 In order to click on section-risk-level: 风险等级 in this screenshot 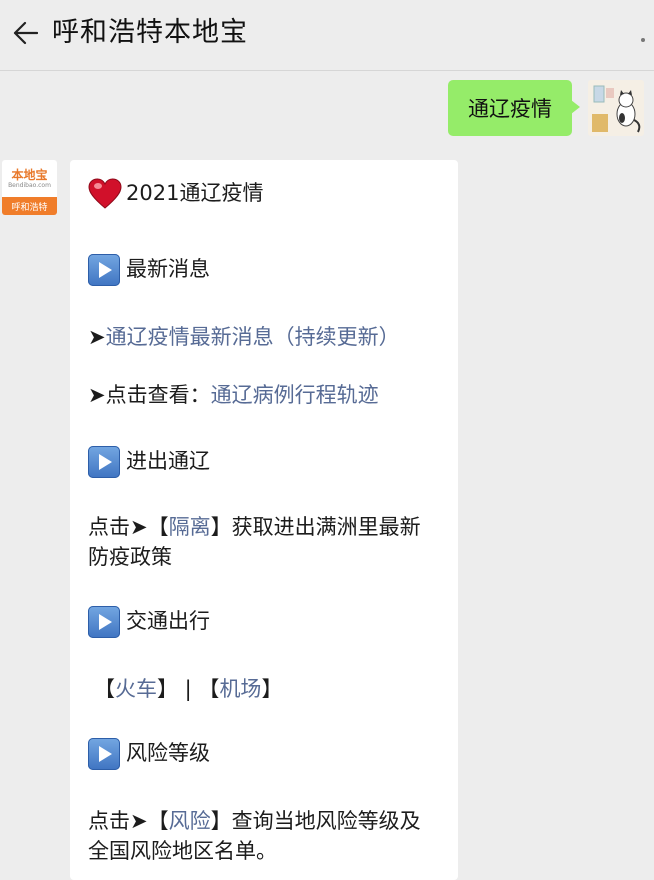, I will do `click(149, 754)`.